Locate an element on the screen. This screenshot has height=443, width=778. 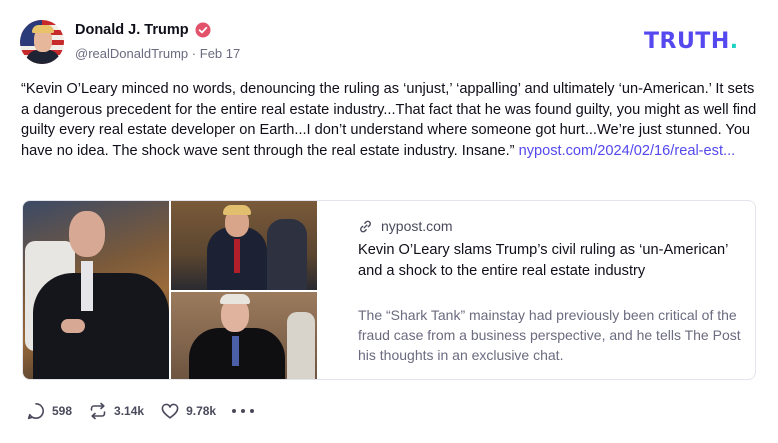
post-date: Feb 17 is located at coordinates (220, 53).